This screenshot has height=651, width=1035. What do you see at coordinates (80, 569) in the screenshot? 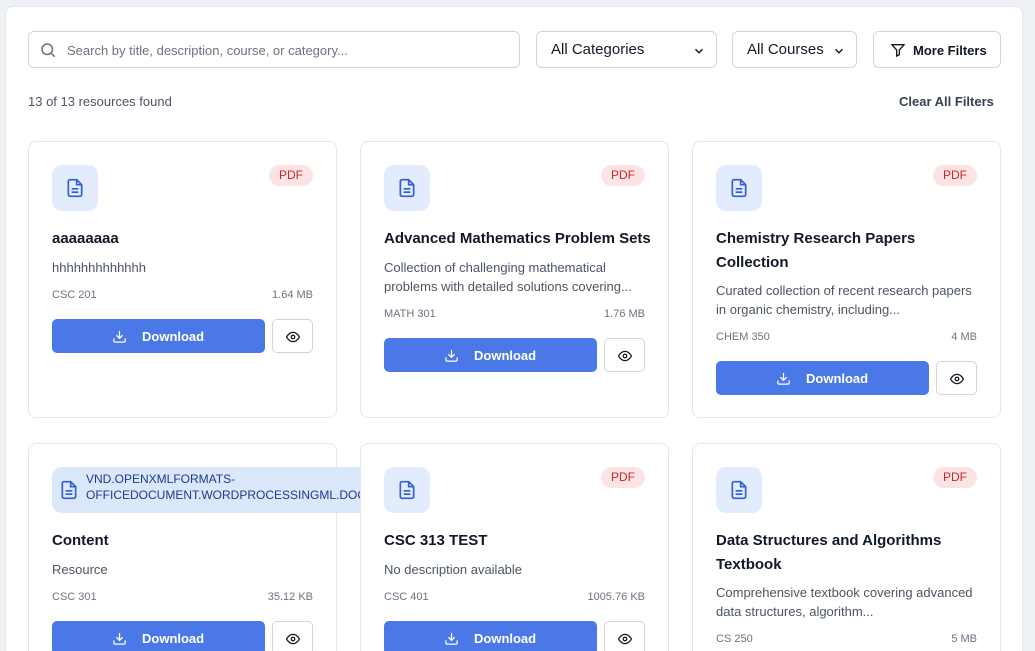
I see `resource-description: Resource` at bounding box center [80, 569].